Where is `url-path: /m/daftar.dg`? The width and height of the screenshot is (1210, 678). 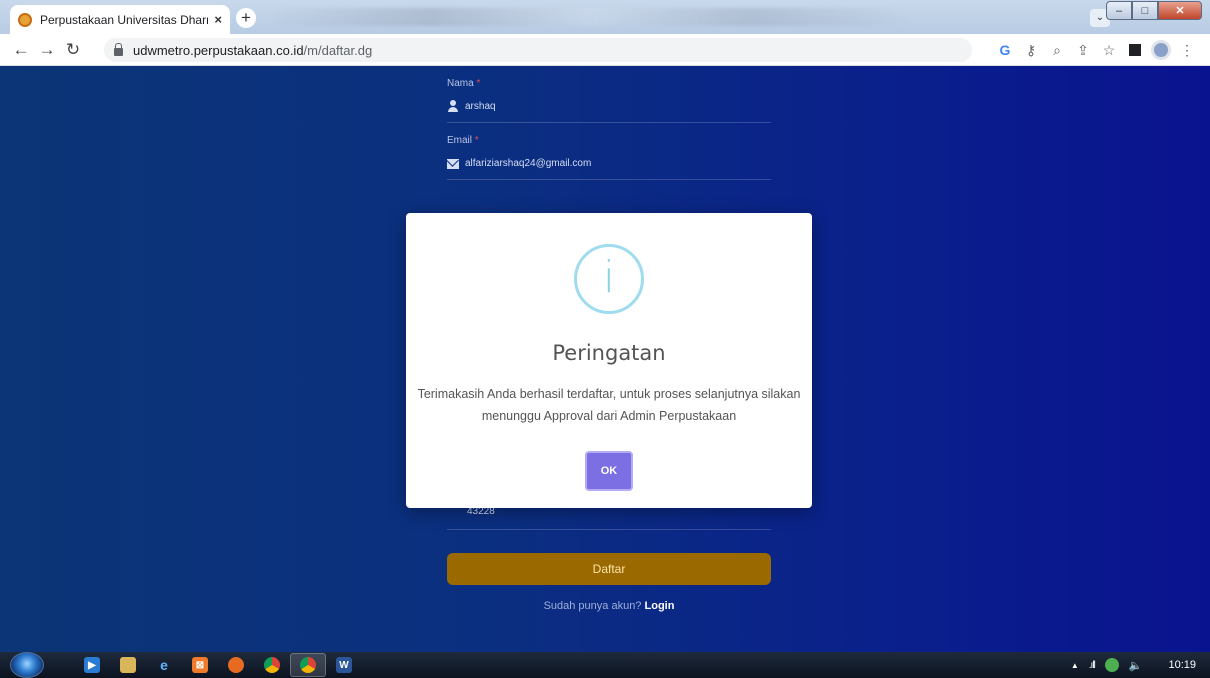 url-path: /m/daftar.dg is located at coordinates (338, 50).